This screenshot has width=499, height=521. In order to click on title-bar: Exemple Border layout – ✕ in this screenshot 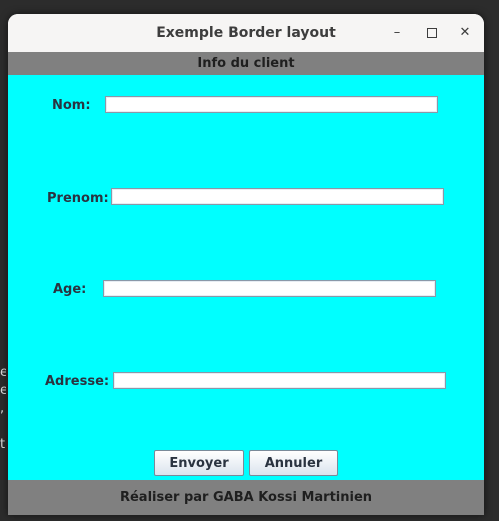, I will do `click(246, 33)`.